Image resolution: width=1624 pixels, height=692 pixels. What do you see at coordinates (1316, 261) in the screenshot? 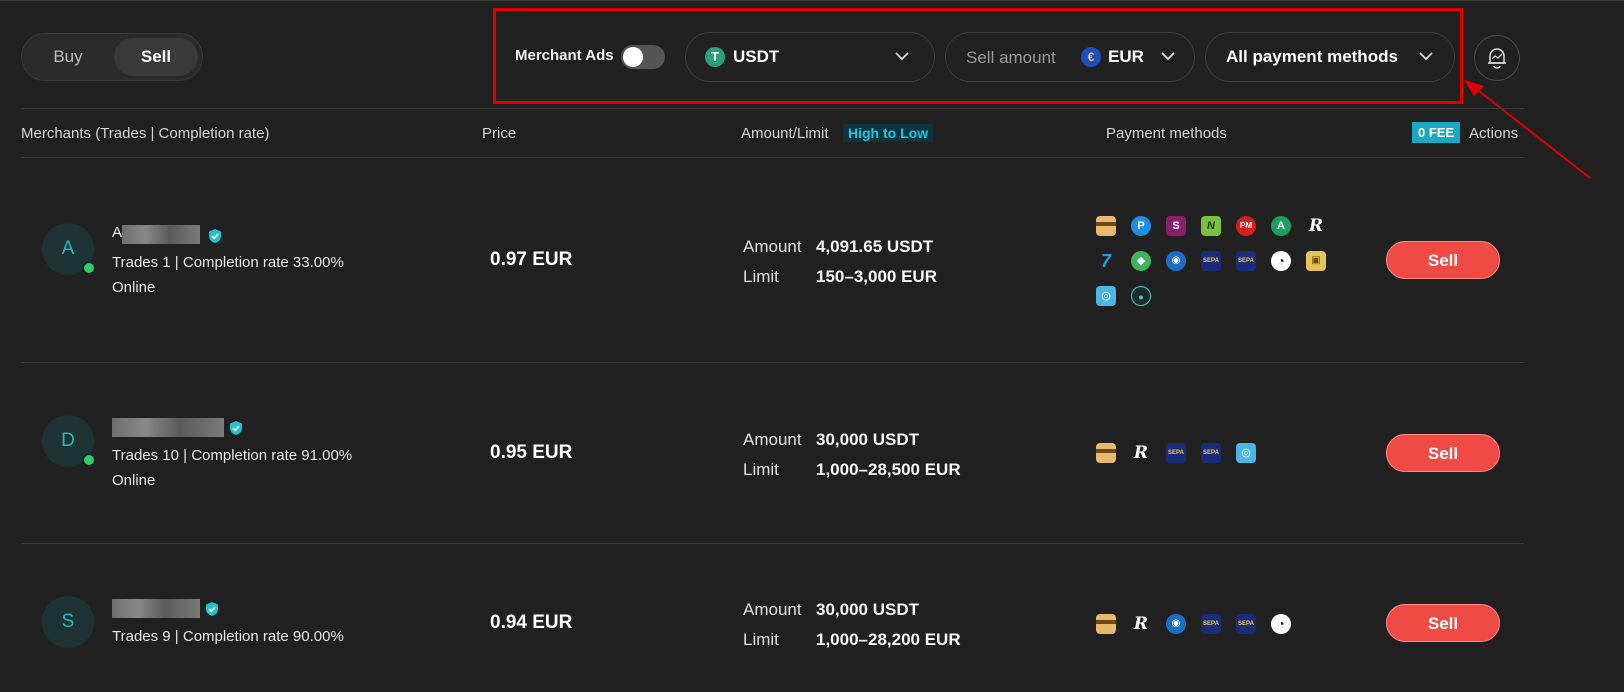
I see `yellow-bank-icon: ▣` at bounding box center [1316, 261].